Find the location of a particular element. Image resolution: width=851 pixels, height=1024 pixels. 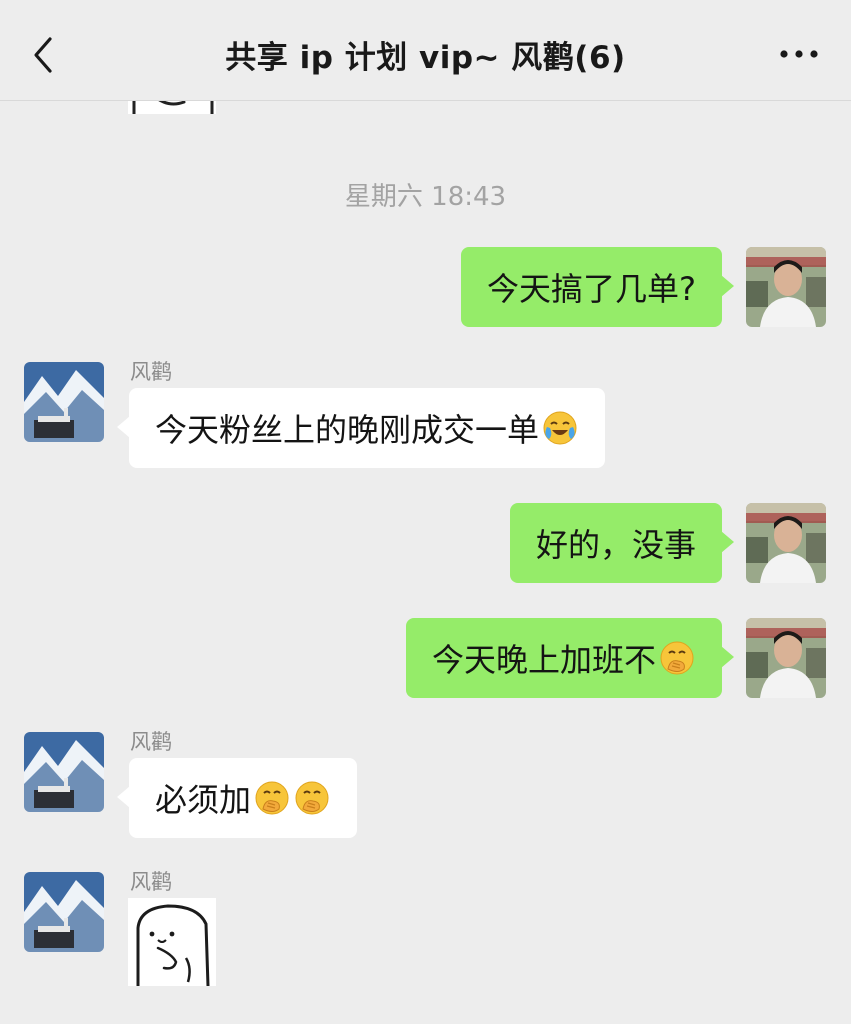

outgoing-message-bubble: 今天搞了几单? is located at coordinates (597, 287).